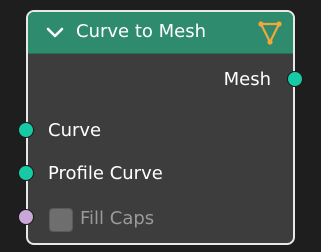 The height and width of the screenshot is (252, 321). I want to click on node-title: Curve to Mesh, so click(141, 31).